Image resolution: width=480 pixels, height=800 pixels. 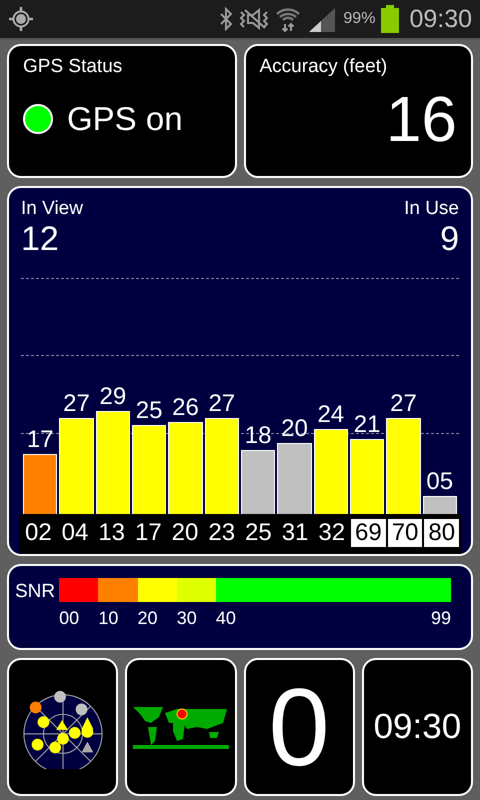 I want to click on satellite-id: 25, so click(x=258, y=533).